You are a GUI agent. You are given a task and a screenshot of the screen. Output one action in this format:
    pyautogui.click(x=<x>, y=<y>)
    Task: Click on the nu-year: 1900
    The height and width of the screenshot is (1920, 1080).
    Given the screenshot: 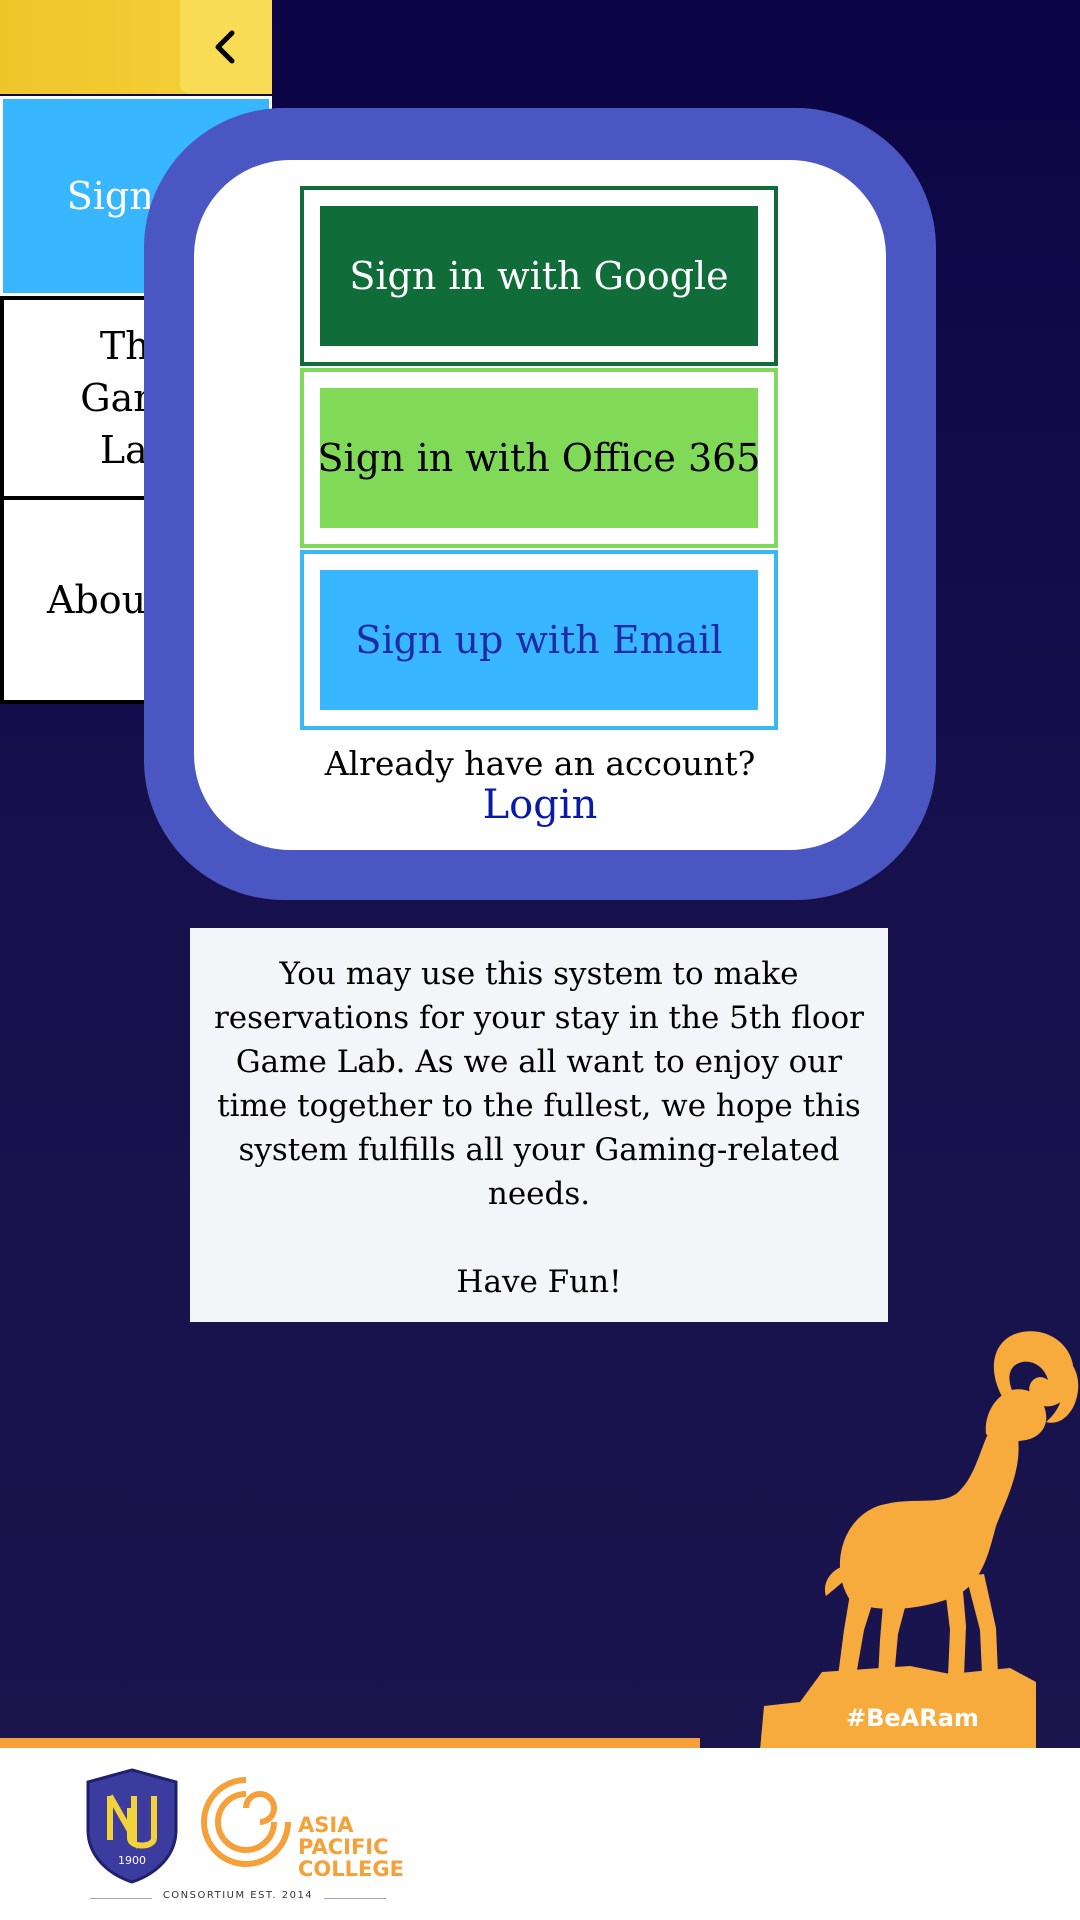 What is the action you would take?
    pyautogui.click(x=132, y=1860)
    